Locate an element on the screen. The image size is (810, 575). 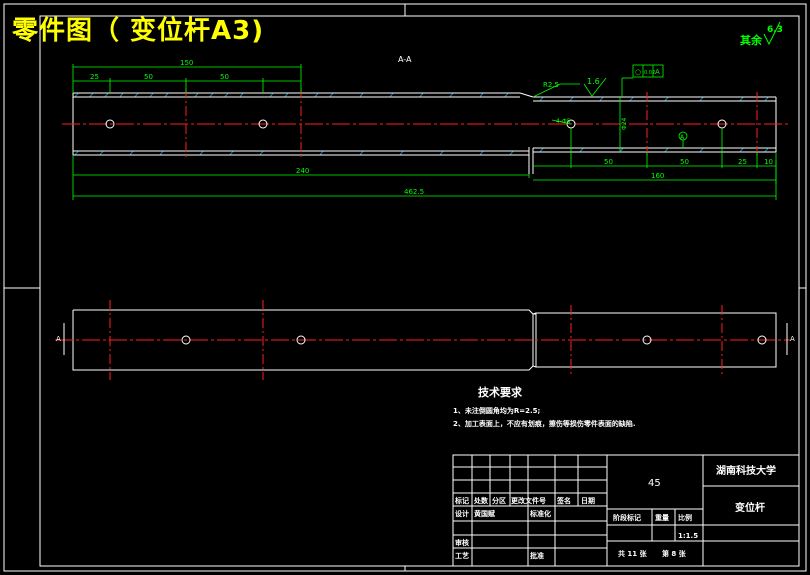
designer-label: 设计 is located at coordinates (462, 513).